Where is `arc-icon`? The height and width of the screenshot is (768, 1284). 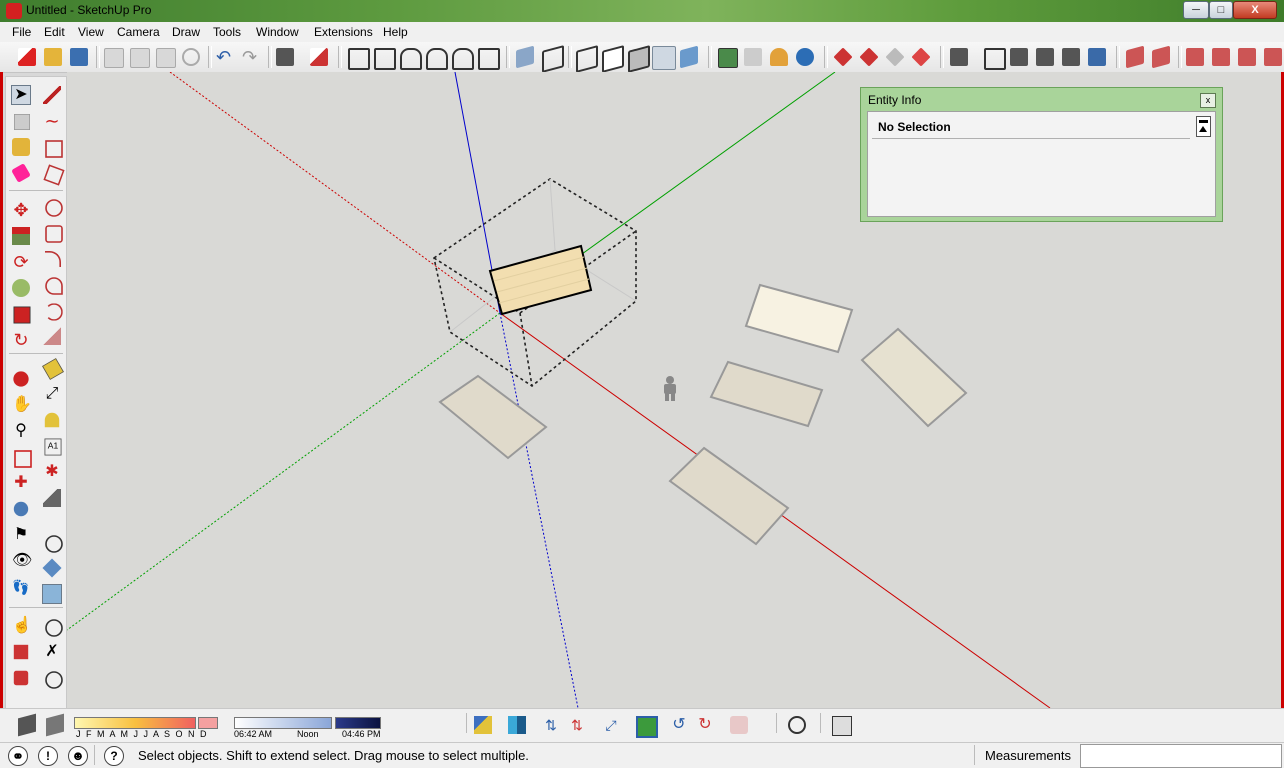
arc-icon is located at coordinates (53, 259).